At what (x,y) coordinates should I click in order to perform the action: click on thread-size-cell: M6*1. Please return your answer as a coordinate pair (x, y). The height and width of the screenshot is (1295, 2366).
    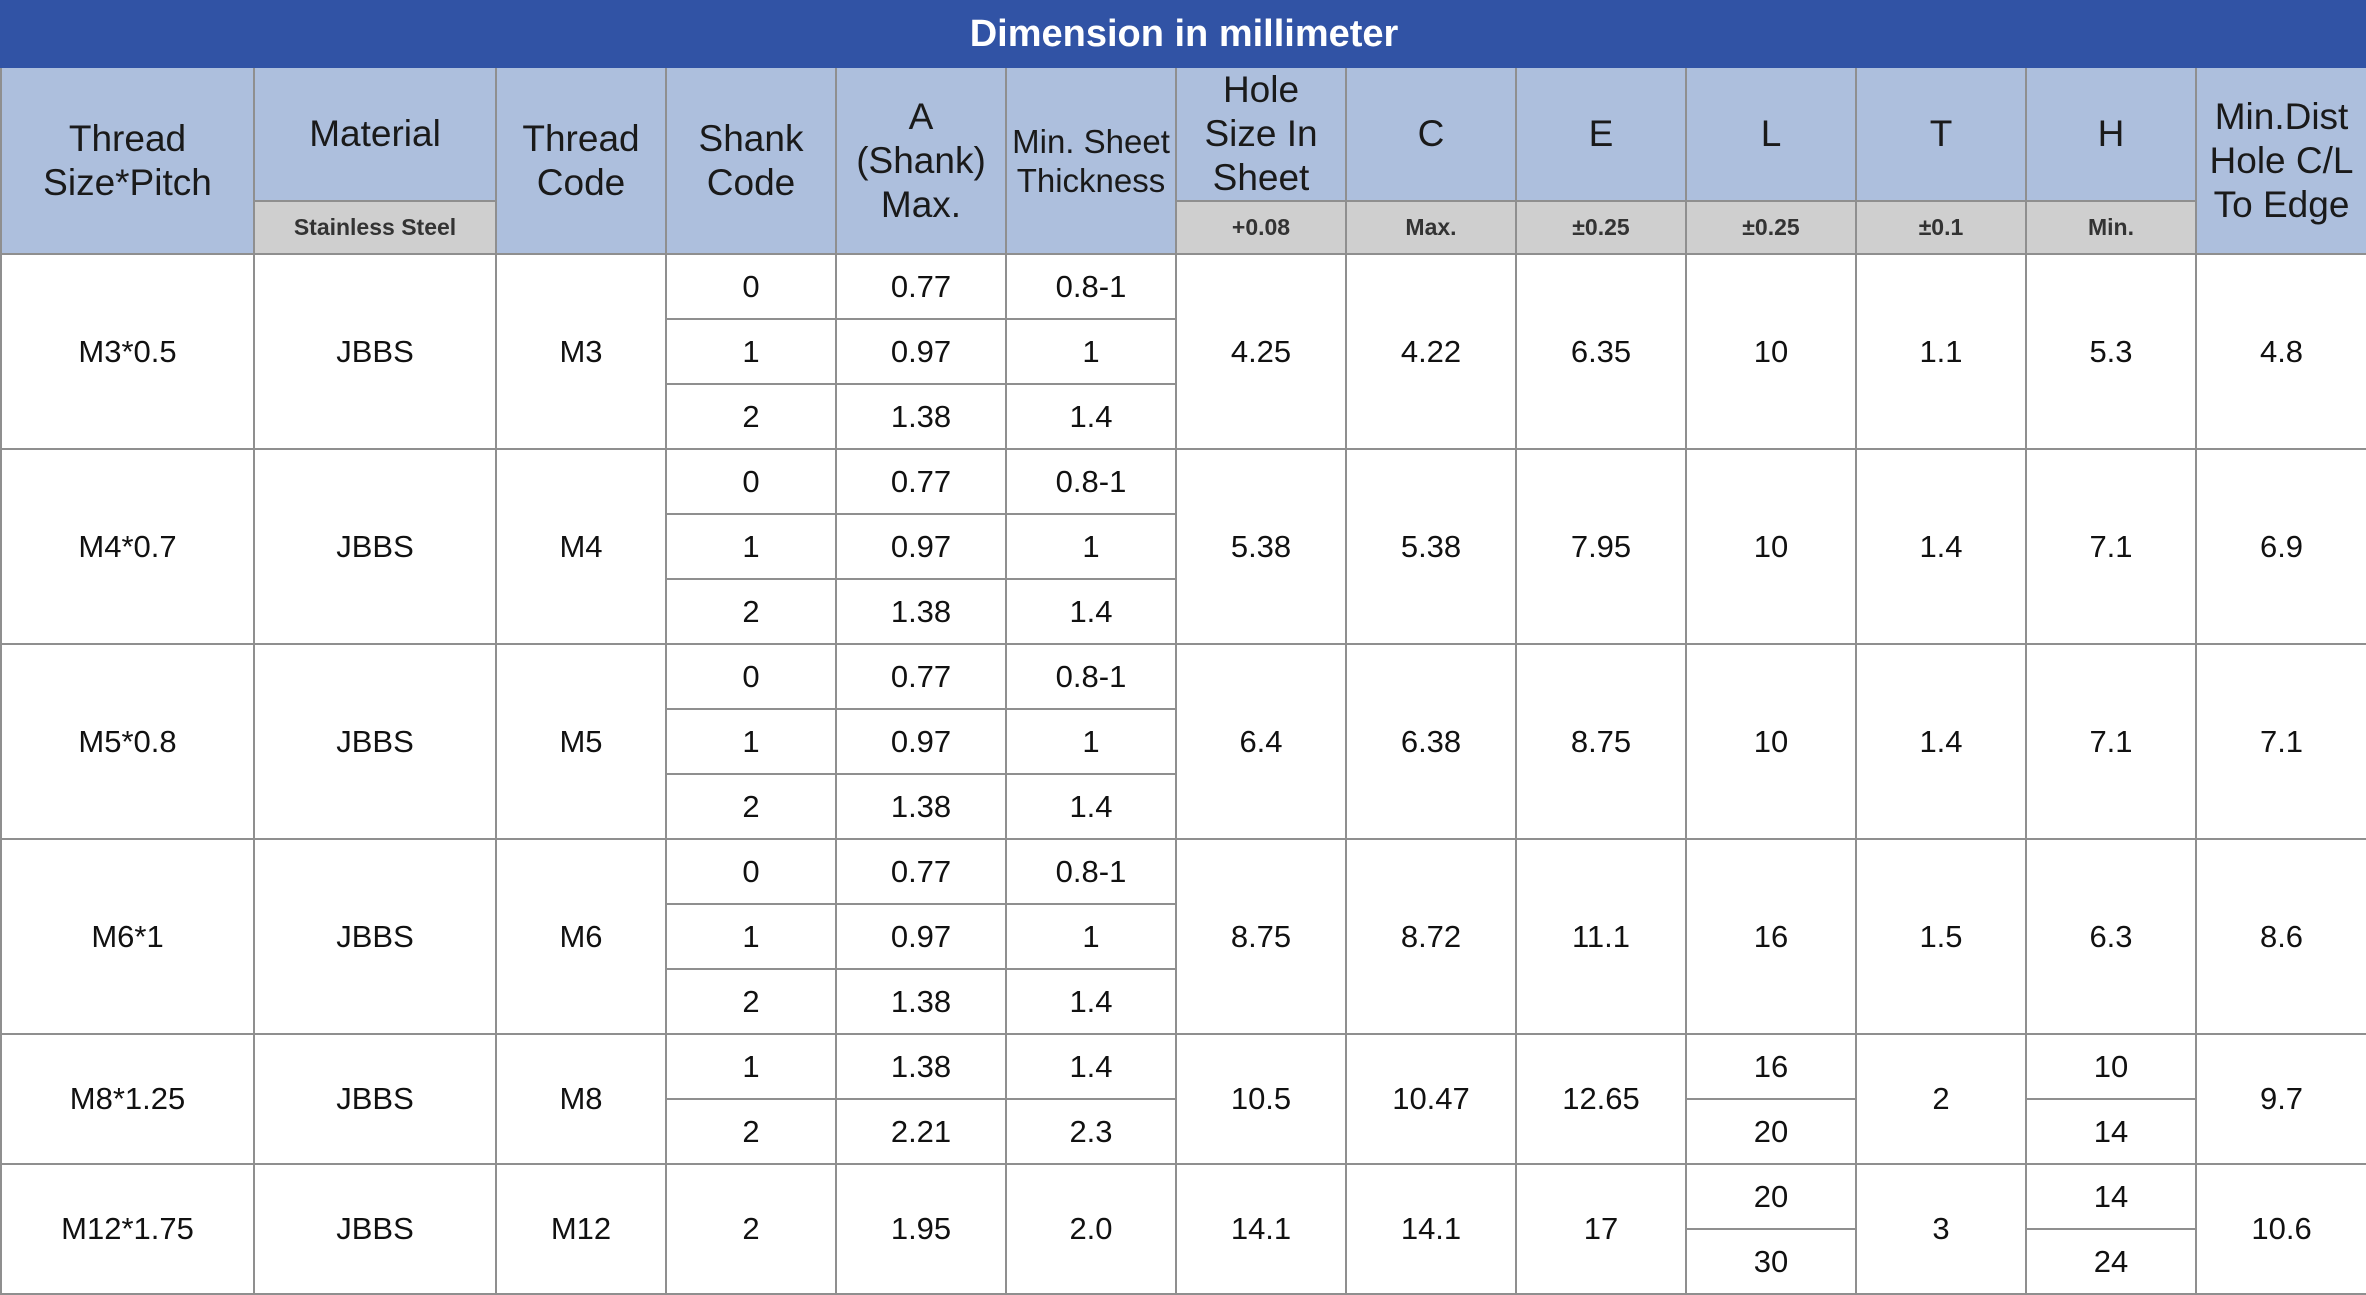
    Looking at the image, I should click on (127, 936).